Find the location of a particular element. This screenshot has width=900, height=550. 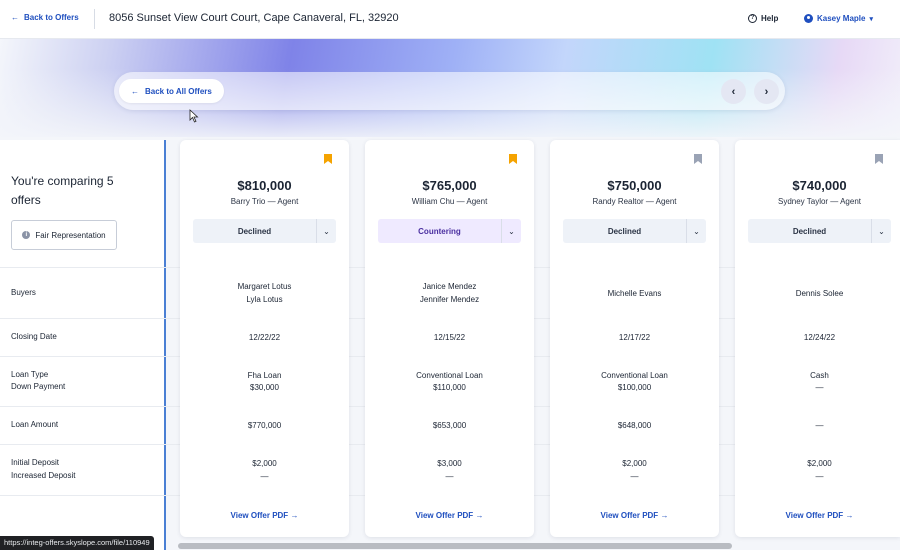

back-to-all-offers-button: ← Back to All Offers is located at coordinates (171, 91).